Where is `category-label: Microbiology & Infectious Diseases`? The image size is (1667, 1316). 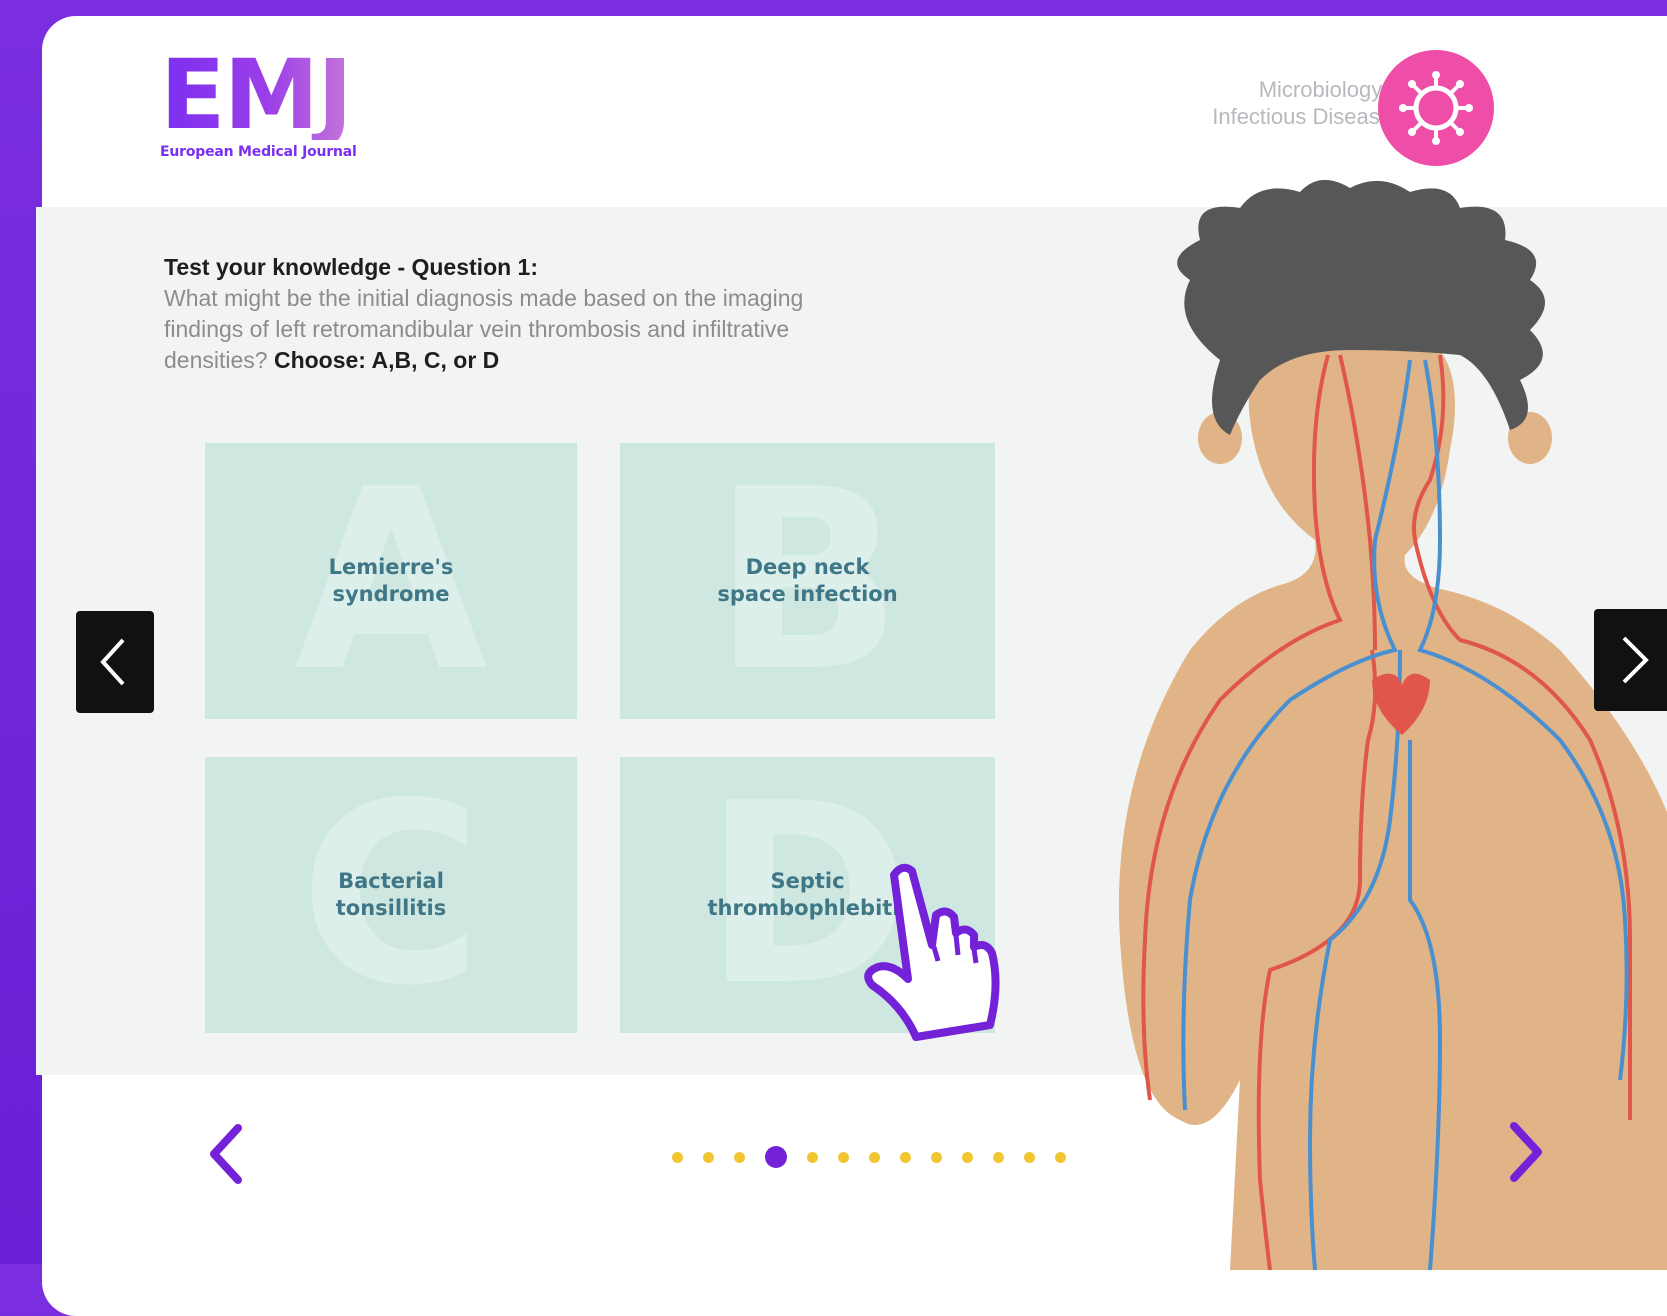
category-label: Microbiology & Infectious Diseases is located at coordinates (1253, 103).